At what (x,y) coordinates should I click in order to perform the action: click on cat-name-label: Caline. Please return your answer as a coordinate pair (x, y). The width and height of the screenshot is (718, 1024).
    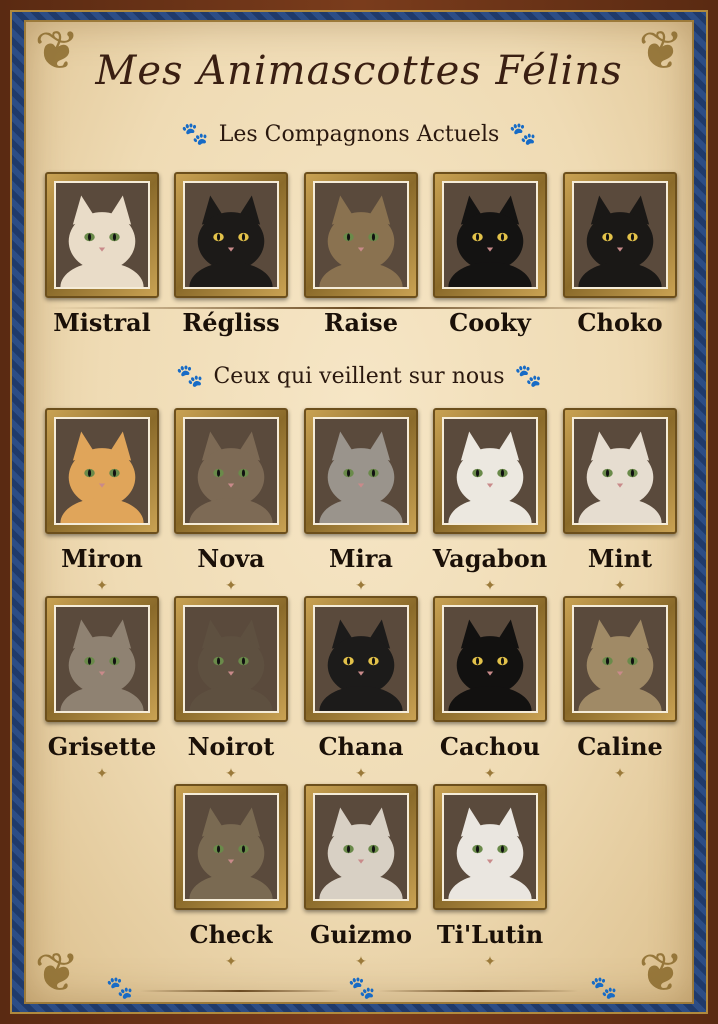
    Looking at the image, I should click on (620, 746).